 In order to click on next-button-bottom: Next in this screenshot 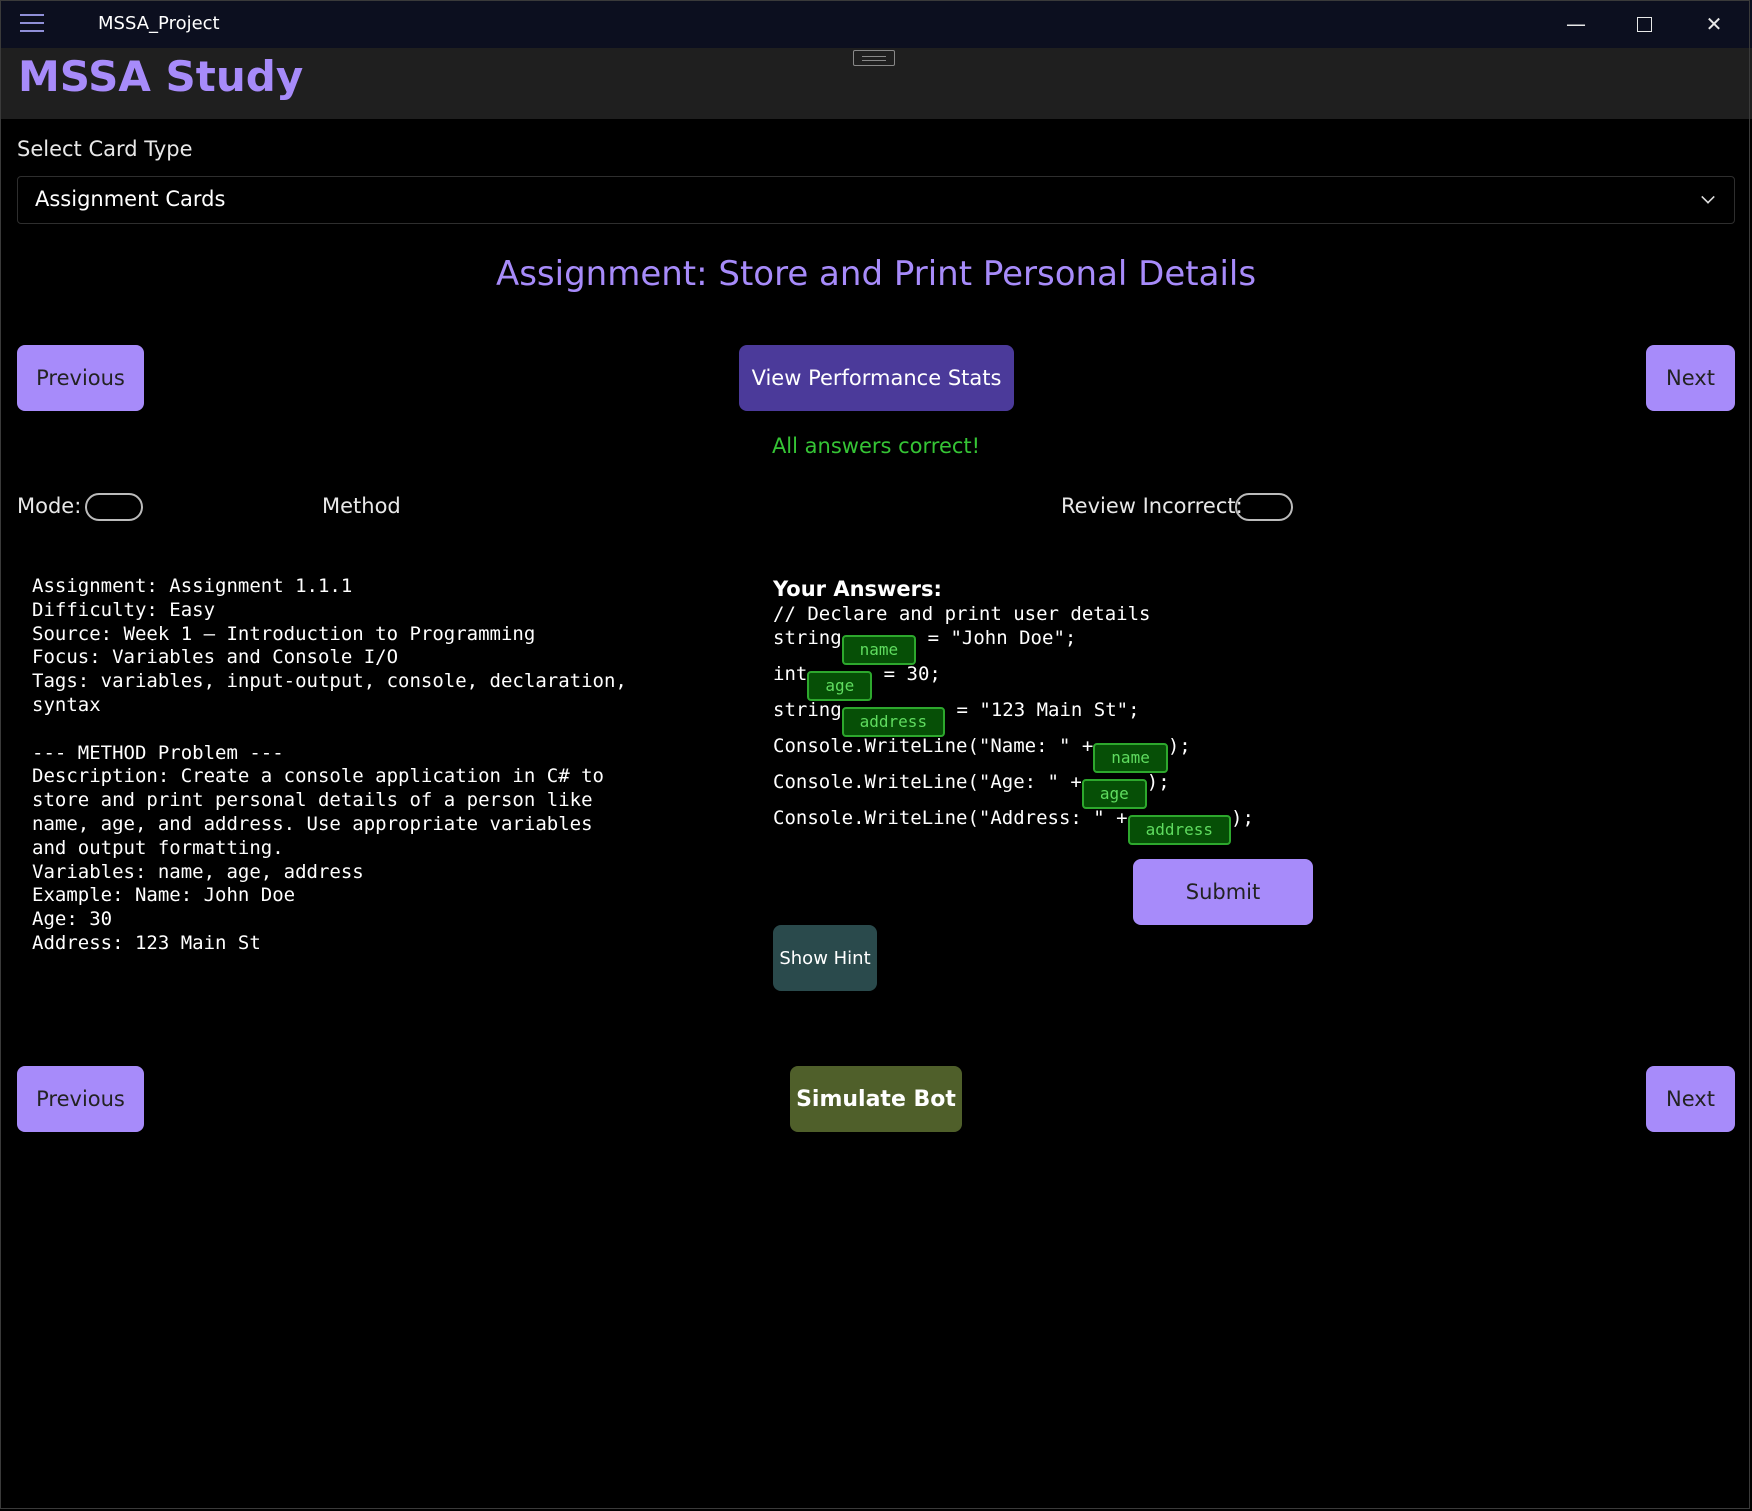, I will do `click(1690, 1099)`.